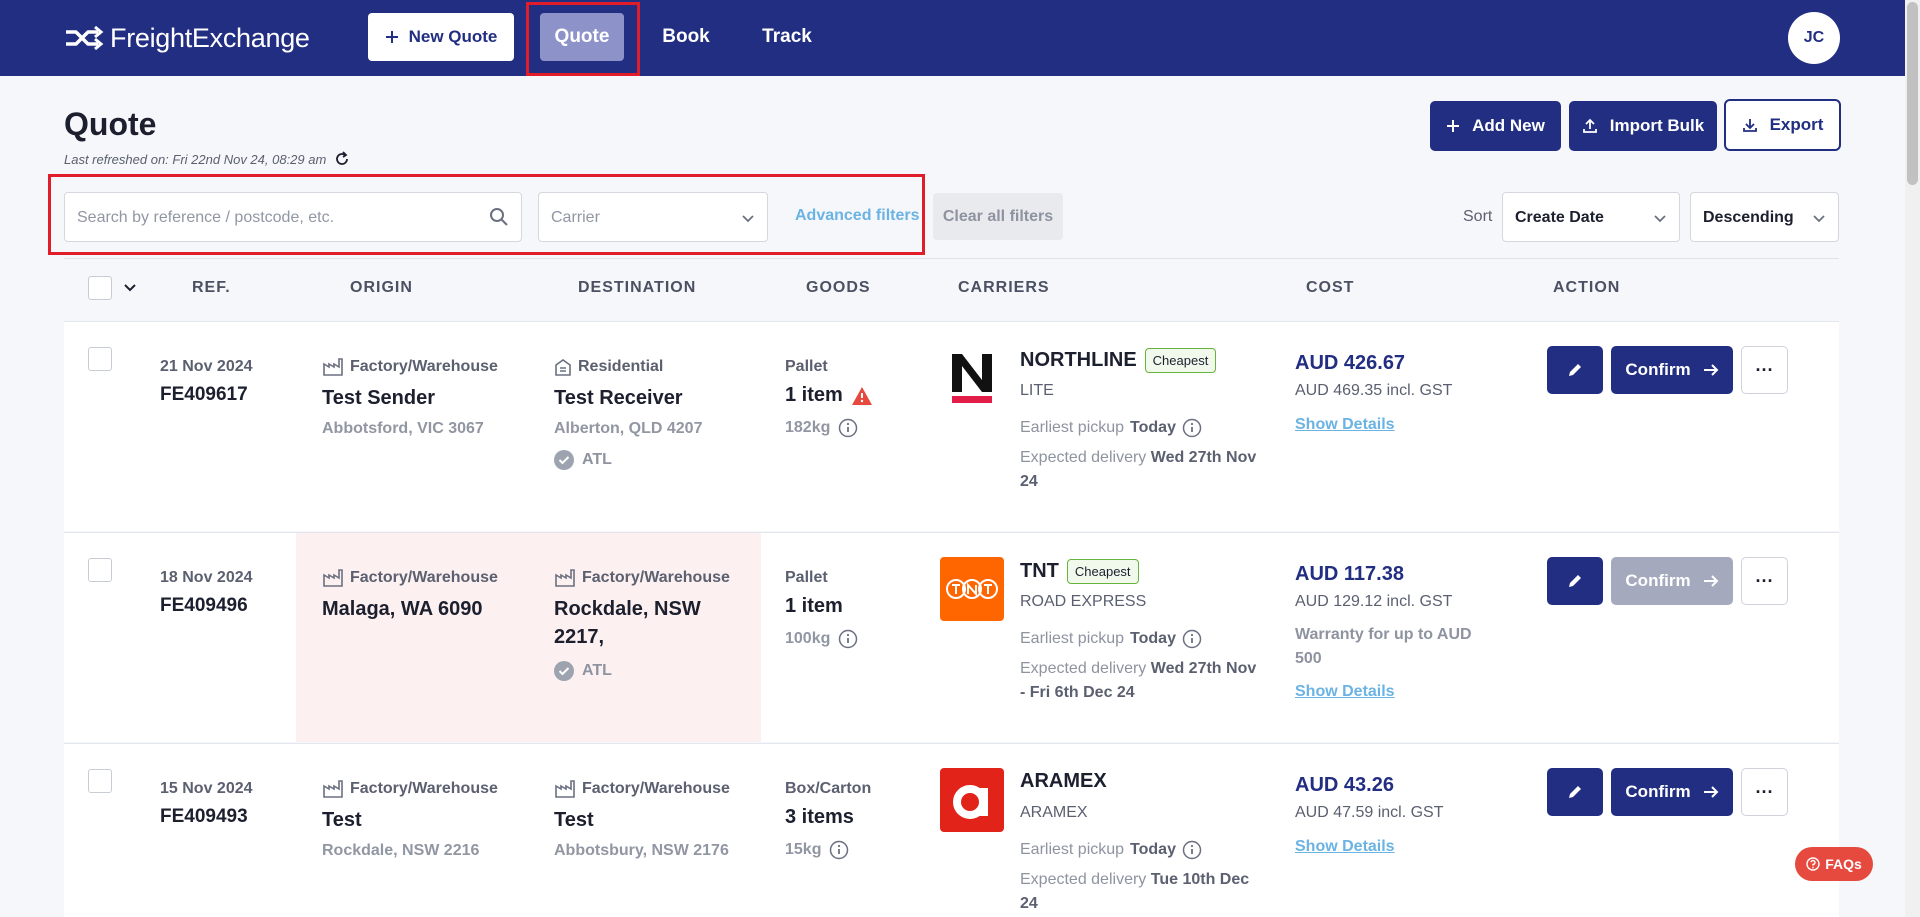  I want to click on goods-weight-text: 100kg, so click(808, 638).